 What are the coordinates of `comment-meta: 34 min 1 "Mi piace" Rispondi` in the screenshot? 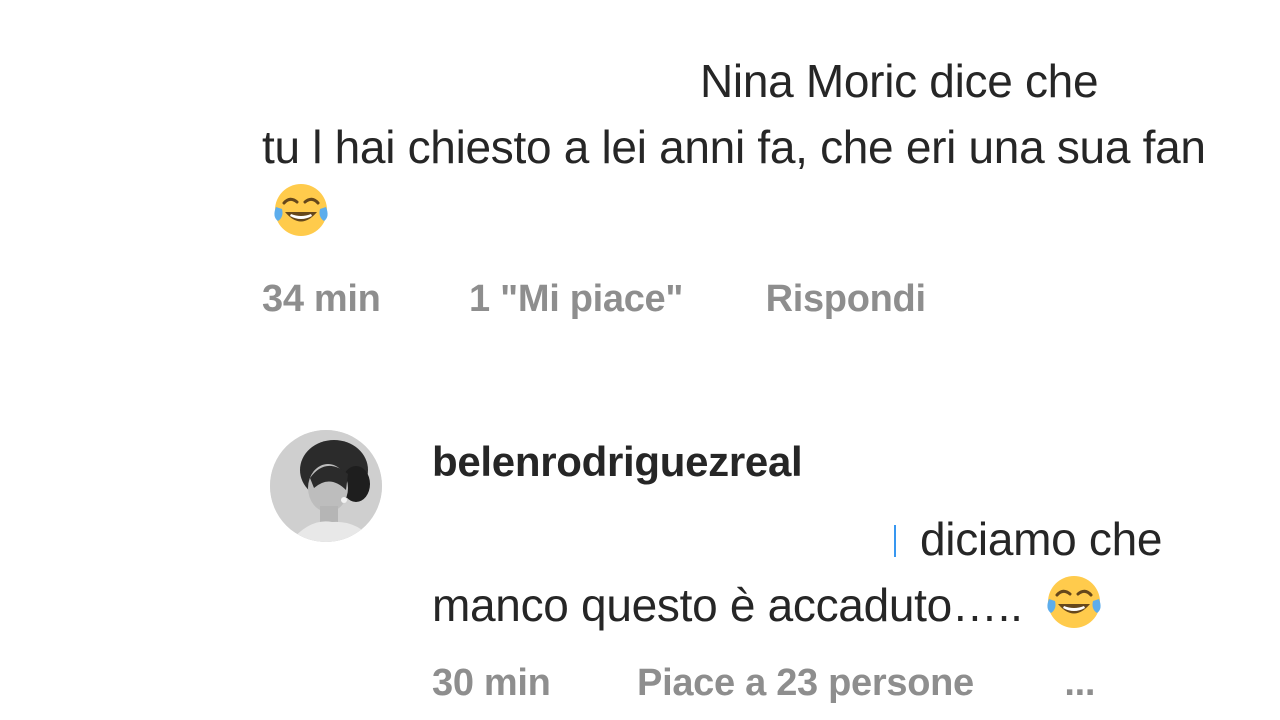 It's located at (594, 299).